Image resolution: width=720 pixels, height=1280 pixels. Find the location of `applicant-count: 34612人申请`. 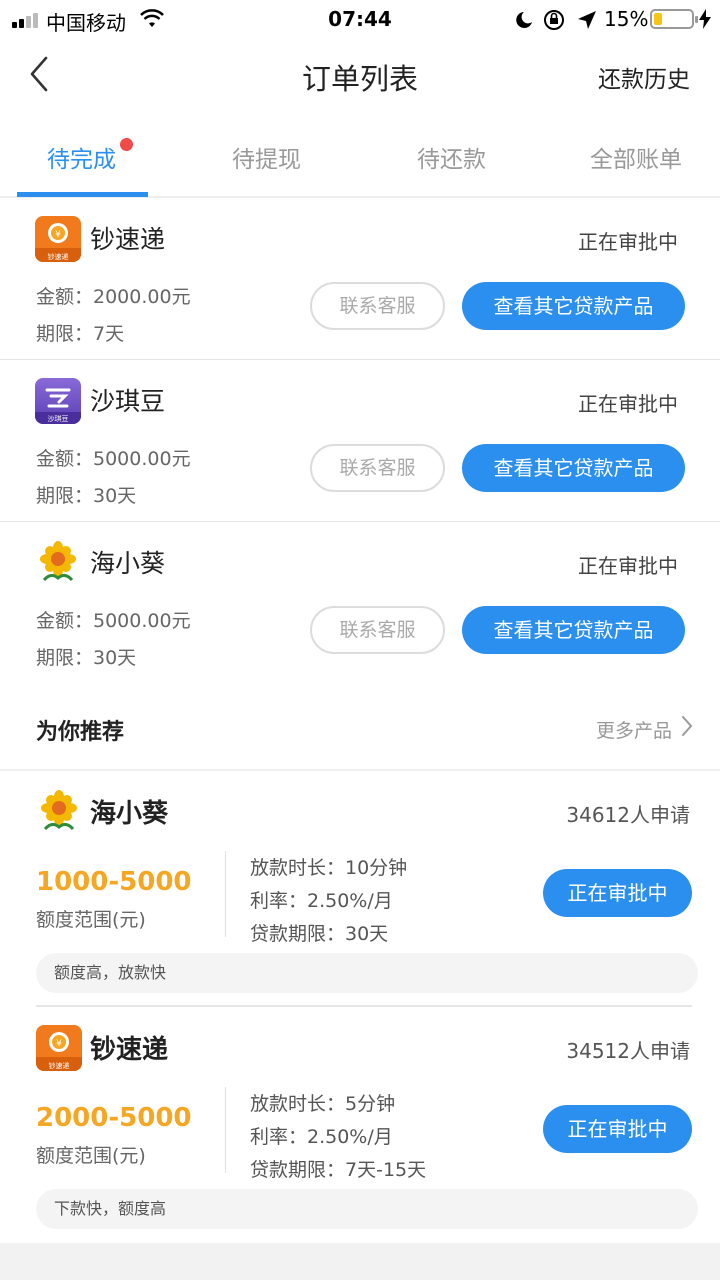

applicant-count: 34612人申请 is located at coordinates (628, 815).